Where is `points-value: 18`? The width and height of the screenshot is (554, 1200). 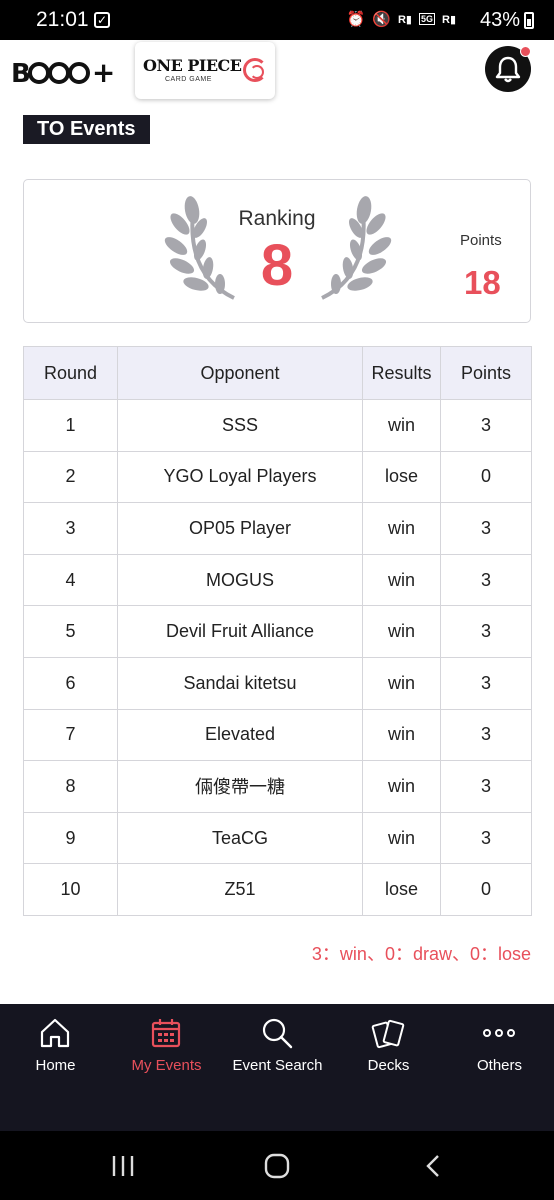
points-value: 18 is located at coordinates (482, 282).